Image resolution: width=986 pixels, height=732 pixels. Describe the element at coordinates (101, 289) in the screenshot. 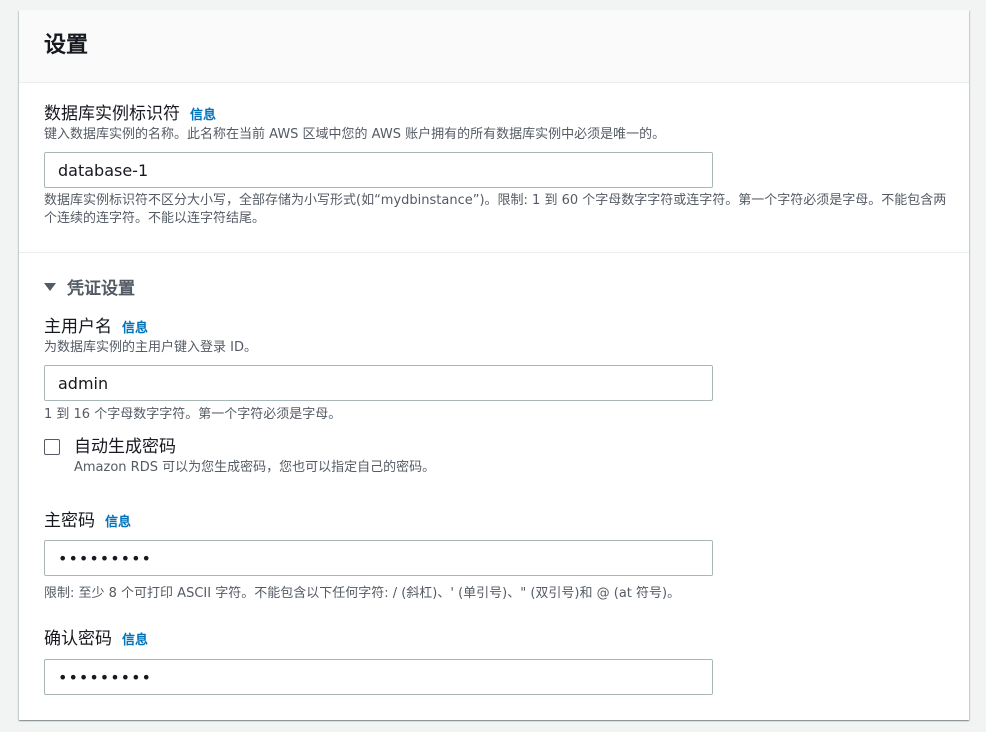

I see `credentials-label: 凭证设置` at that location.